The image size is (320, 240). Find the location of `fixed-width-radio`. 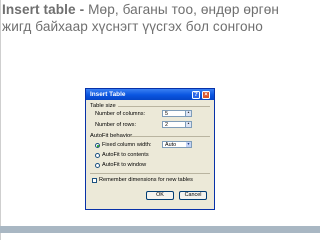

fixed-width-radio is located at coordinates (97, 145).